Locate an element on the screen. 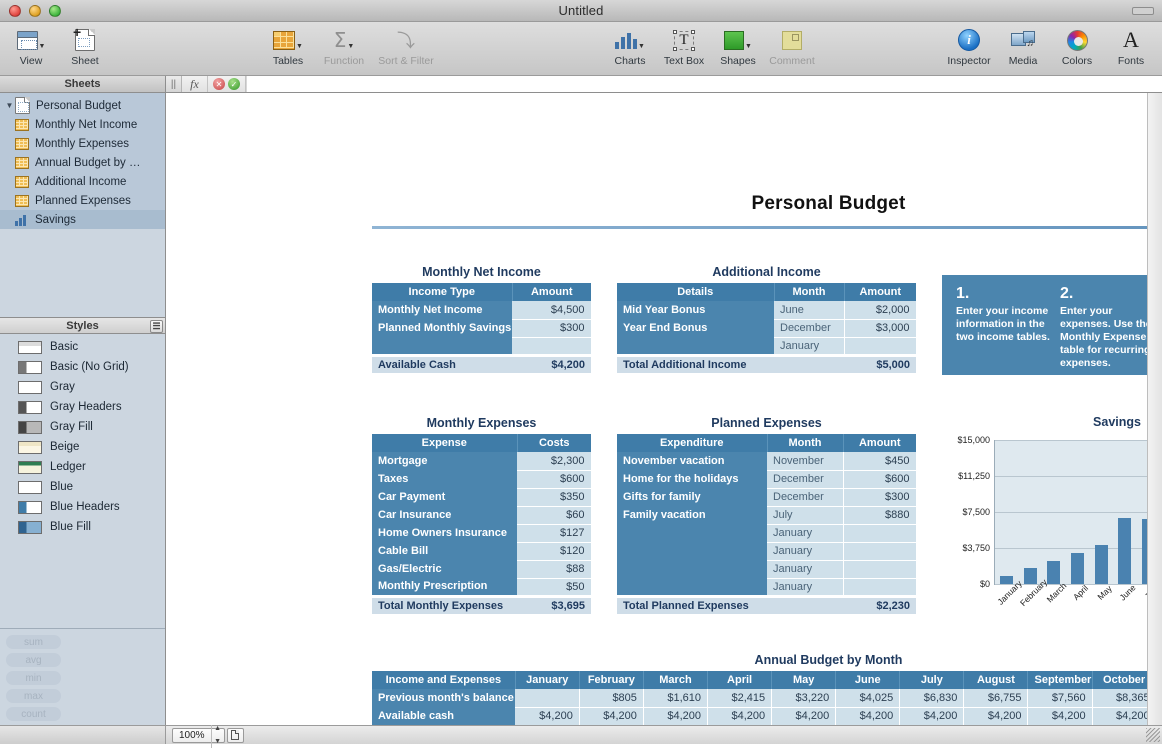 The width and height of the screenshot is (1162, 748). table-row: Planned Monthly Savings $300 is located at coordinates (482, 328).